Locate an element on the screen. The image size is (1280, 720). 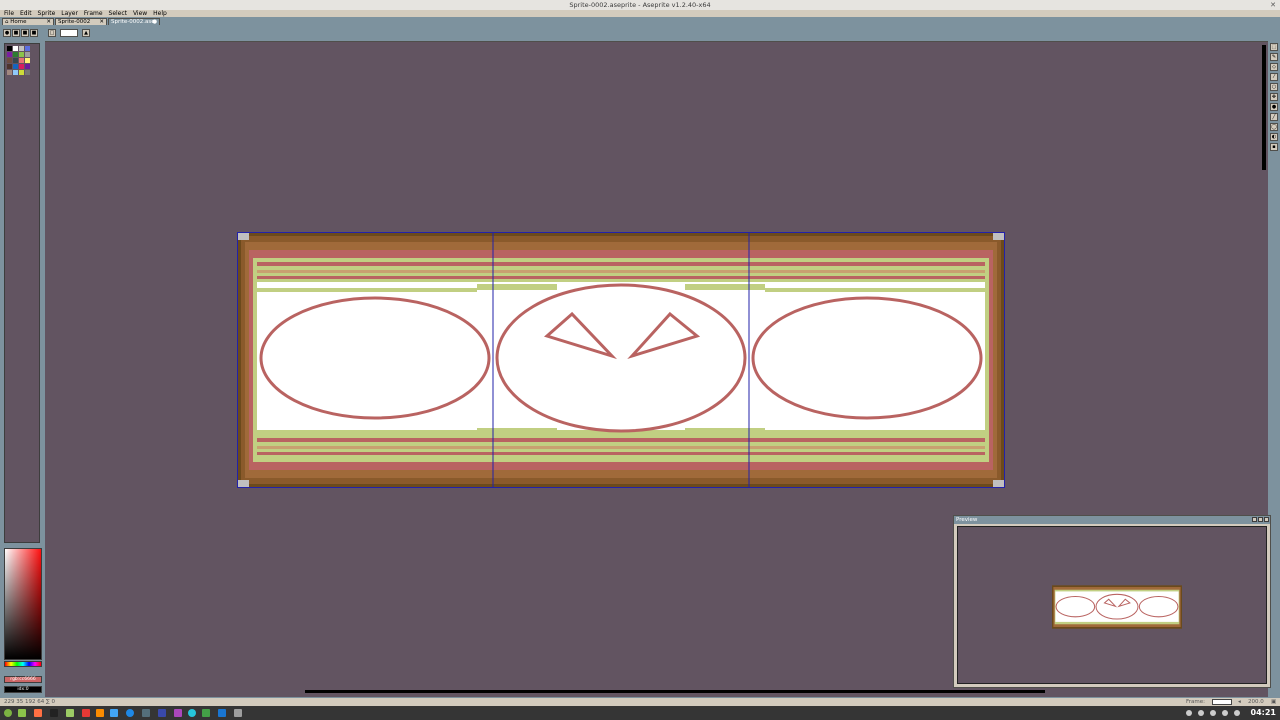
menu-select: Select is located at coordinates (118, 13).